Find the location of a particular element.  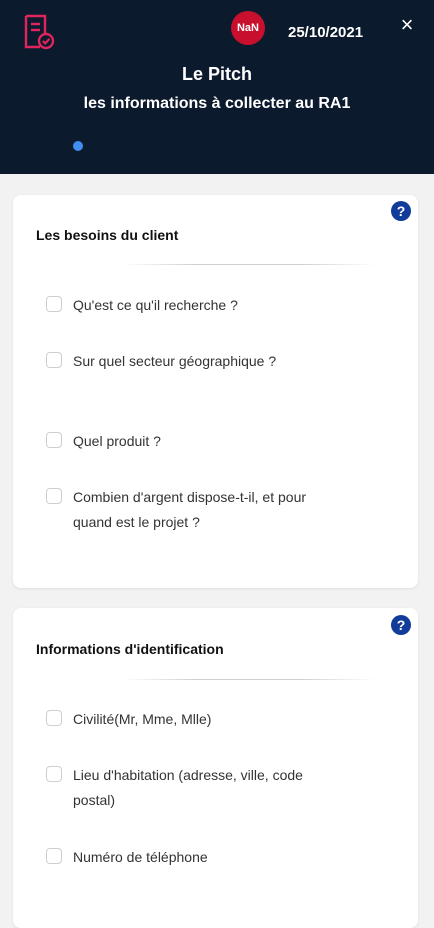

close-icon: × is located at coordinates (407, 25).